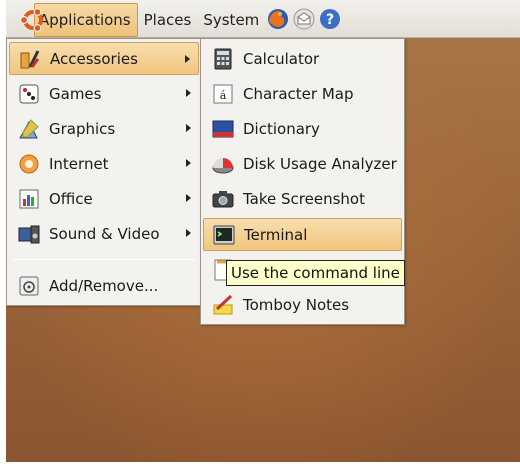  What do you see at coordinates (223, 165) in the screenshot?
I see `disk-usage-icon` at bounding box center [223, 165].